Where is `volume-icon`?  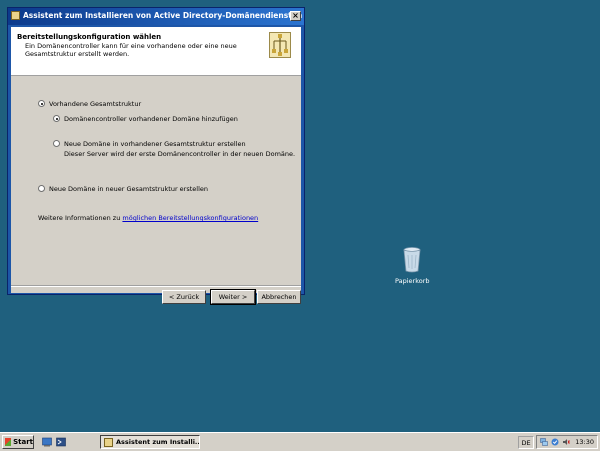 volume-icon is located at coordinates (566, 442).